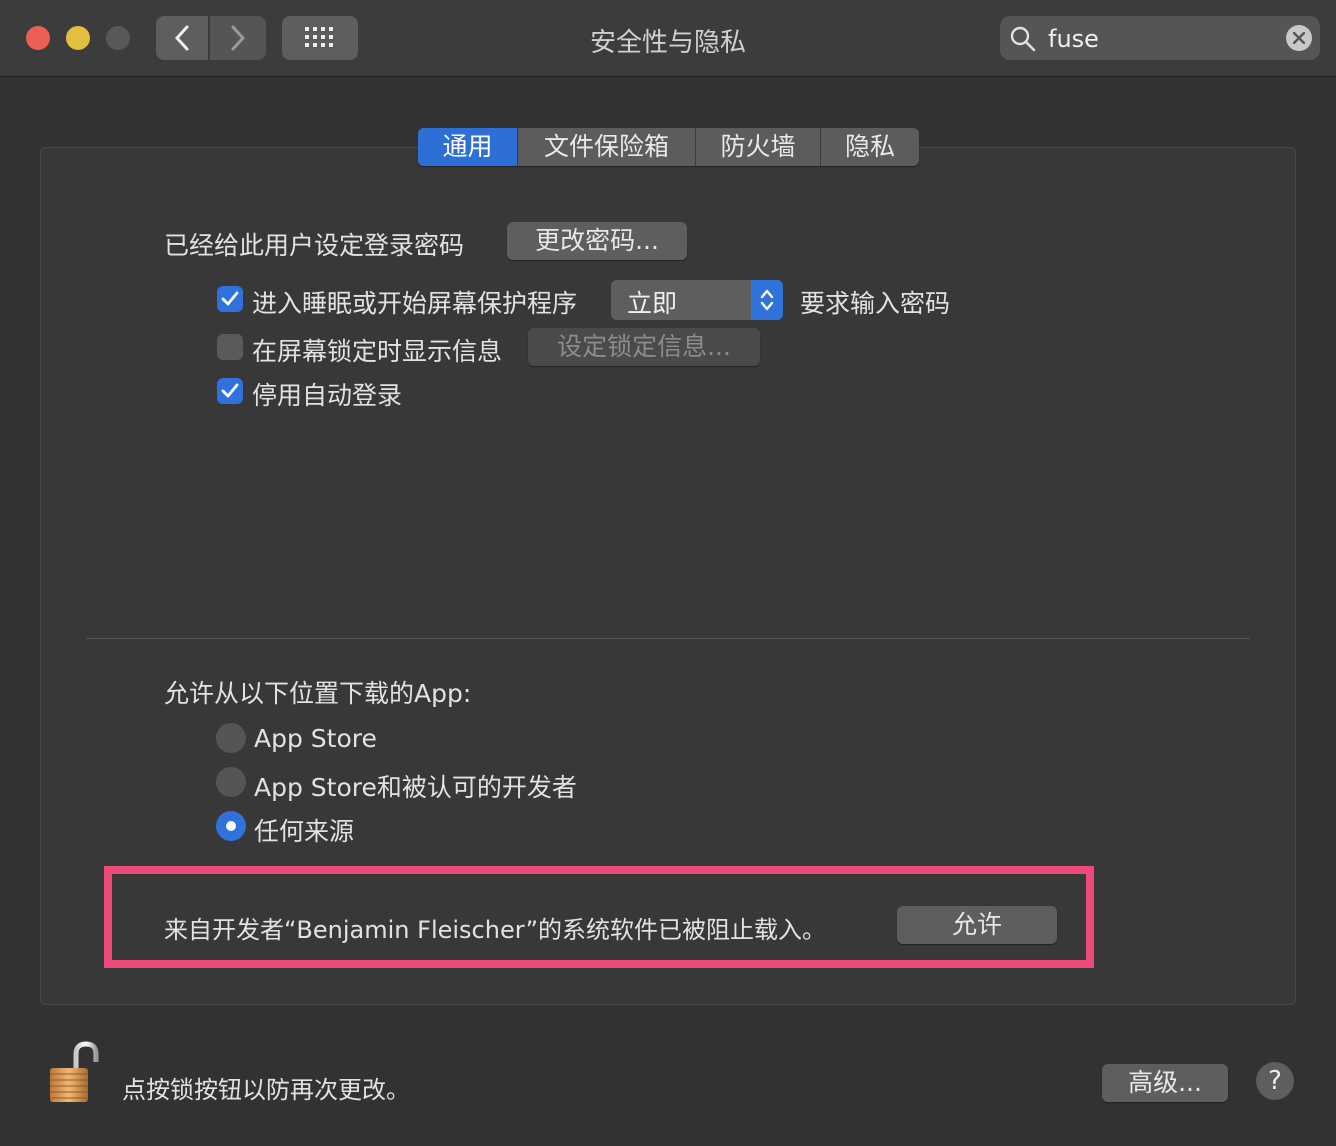 This screenshot has width=1336, height=1146. Describe the element at coordinates (875, 303) in the screenshot. I see `require-password-suffix: 要求输入密码` at that location.